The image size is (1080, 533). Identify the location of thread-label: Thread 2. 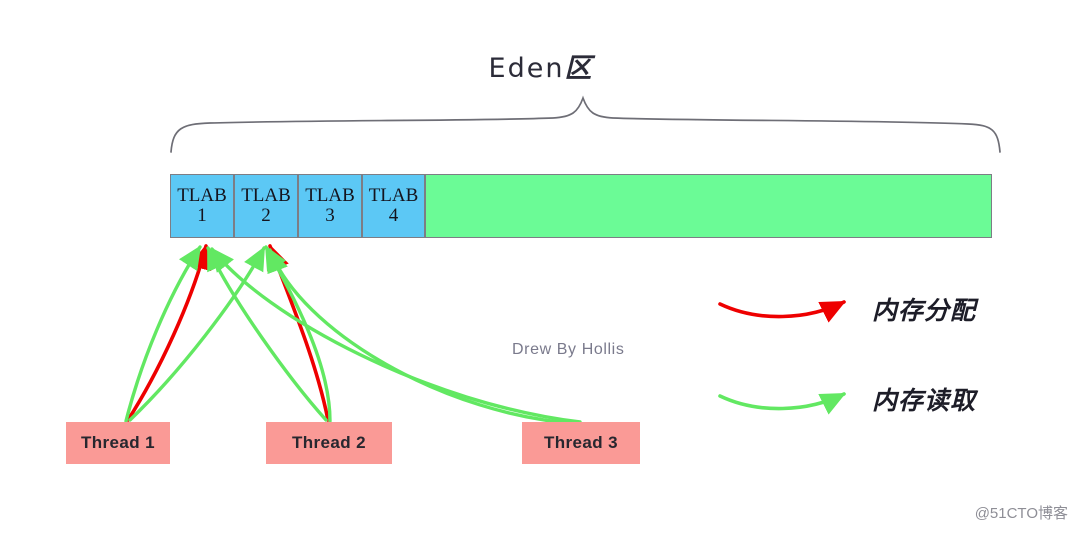
(329, 442).